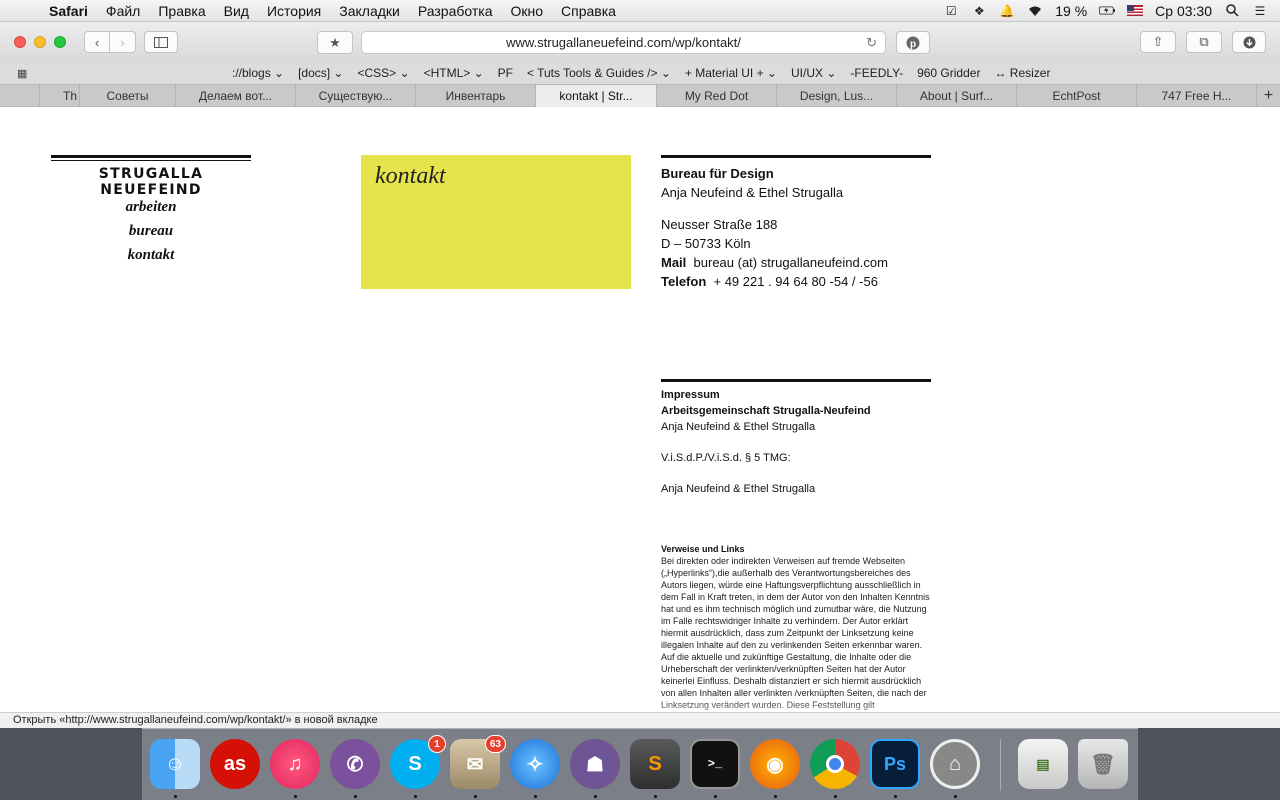 The height and width of the screenshot is (800, 1280). I want to click on forward-button: ›, so click(123, 42).